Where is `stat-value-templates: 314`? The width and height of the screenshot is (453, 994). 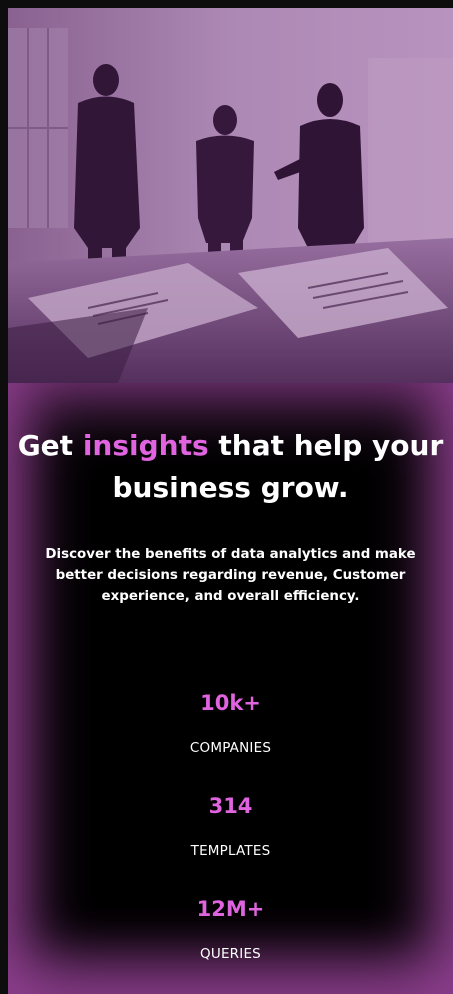 stat-value-templates: 314 is located at coordinates (230, 806).